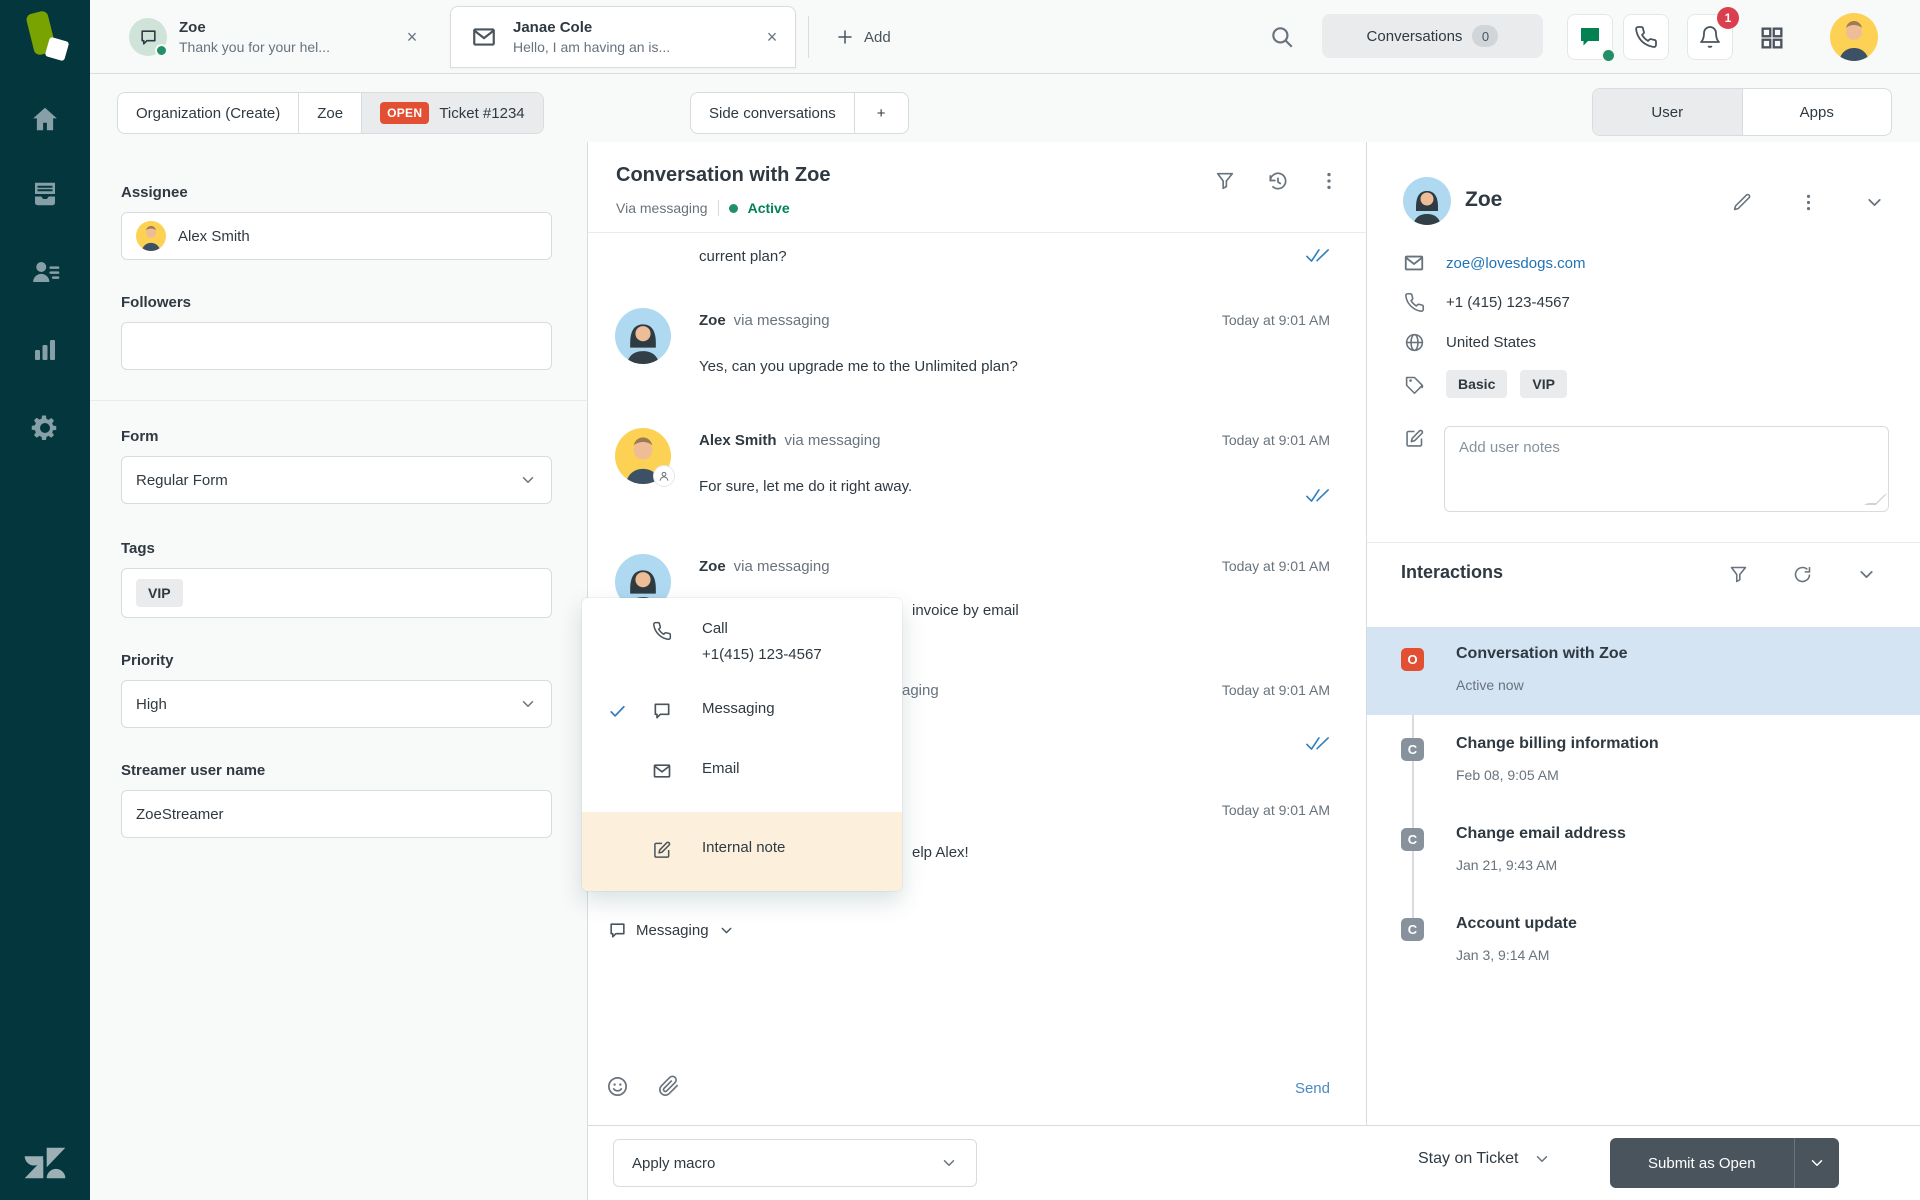 The height and width of the screenshot is (1200, 1920). I want to click on customer-tag-chip: VIP, so click(1543, 384).